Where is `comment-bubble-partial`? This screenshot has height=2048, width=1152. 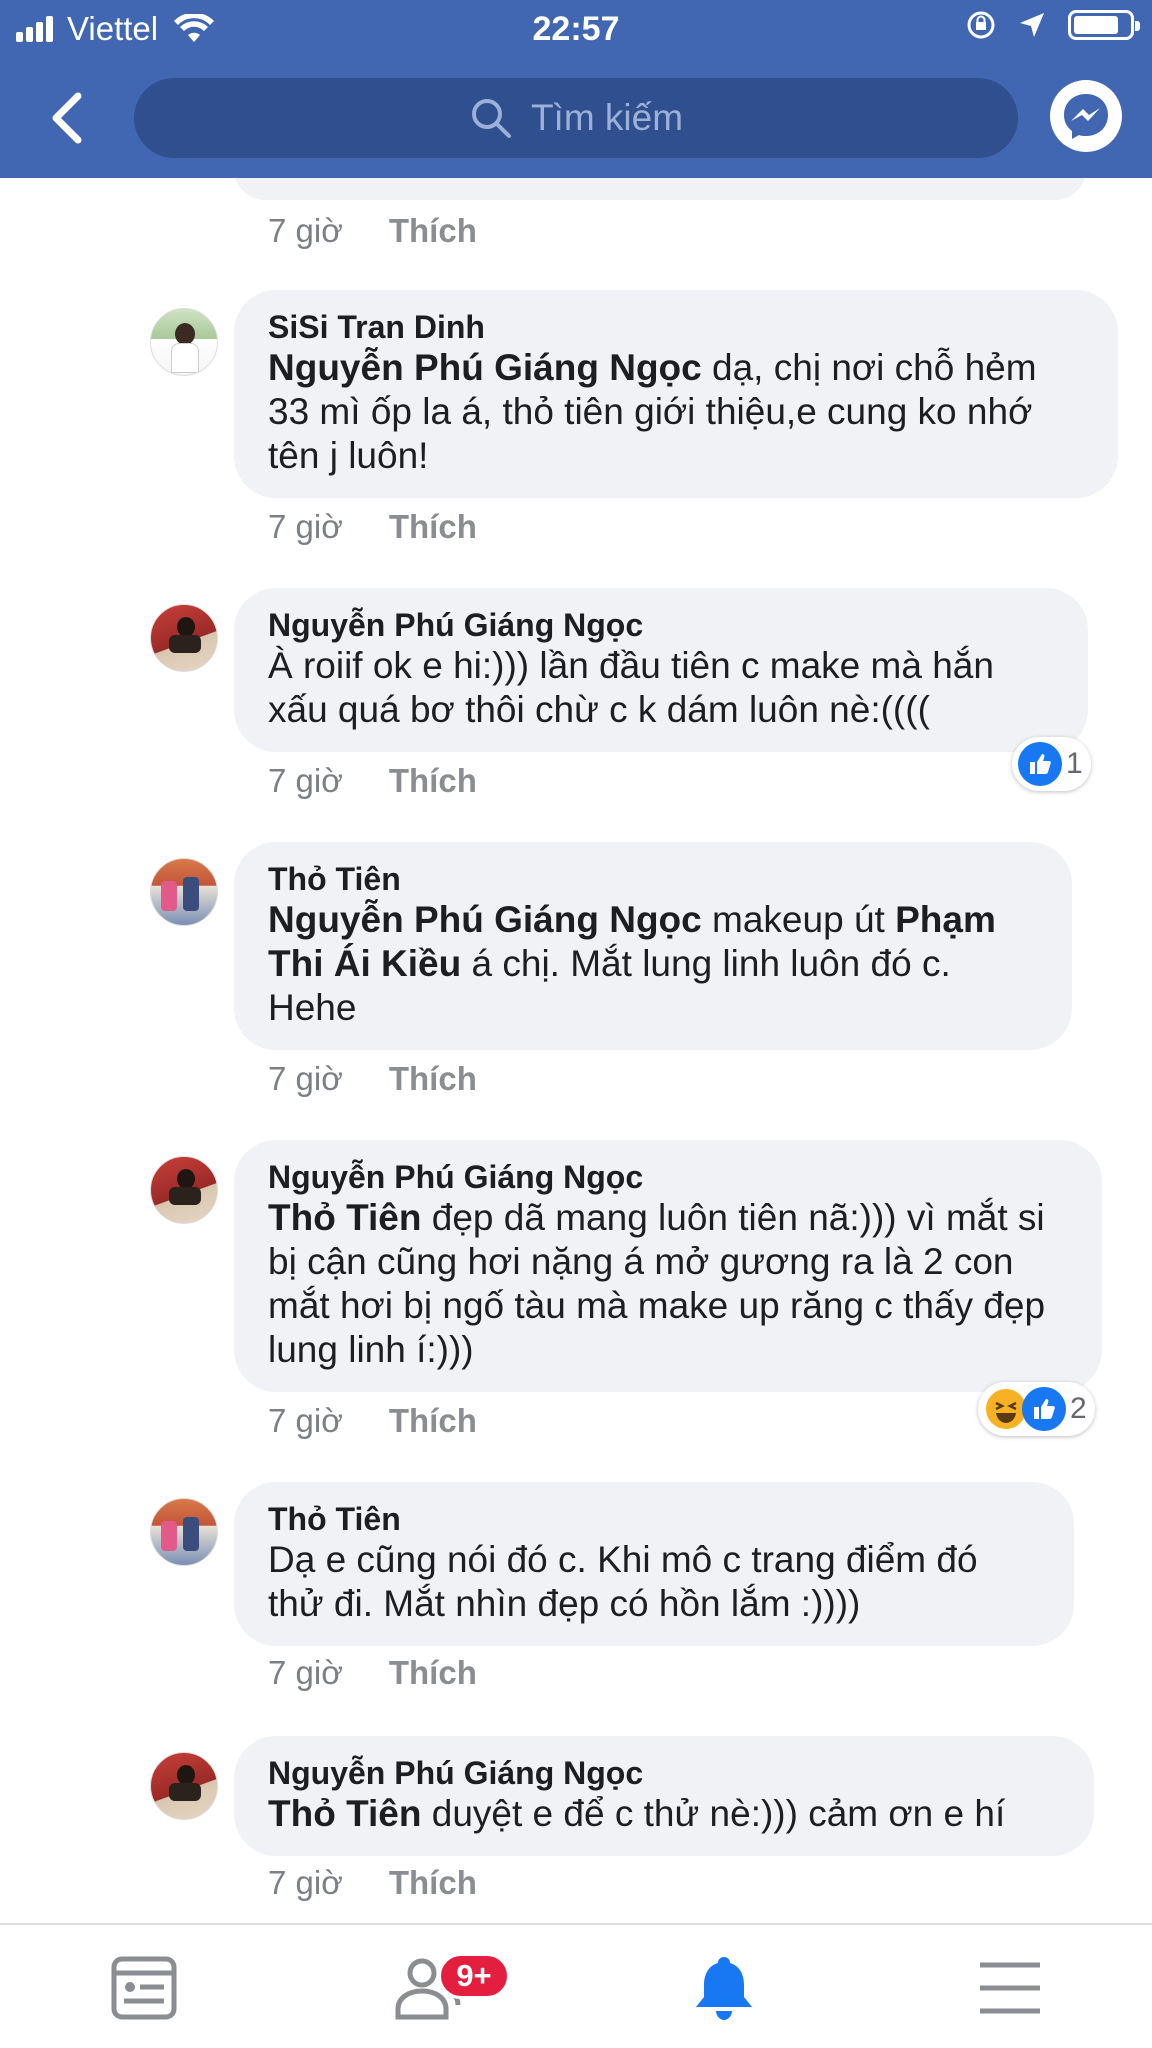
comment-bubble-partial is located at coordinates (660, 189).